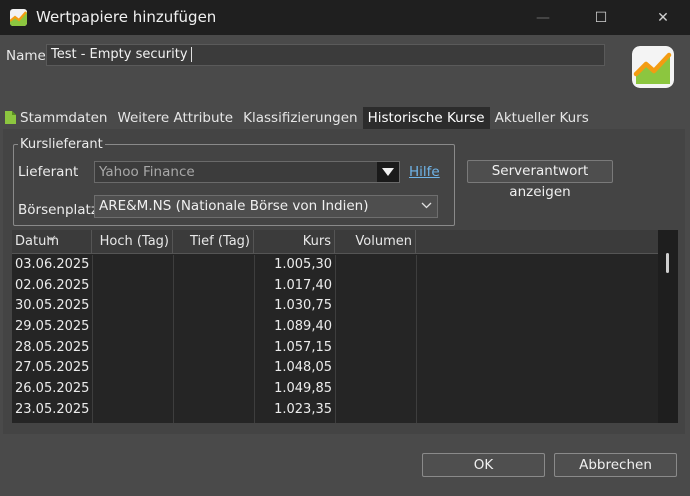  Describe the element at coordinates (345, 17) in the screenshot. I see `title-bar: Wertpapiere hinzufügen — ☐ ✕` at that location.